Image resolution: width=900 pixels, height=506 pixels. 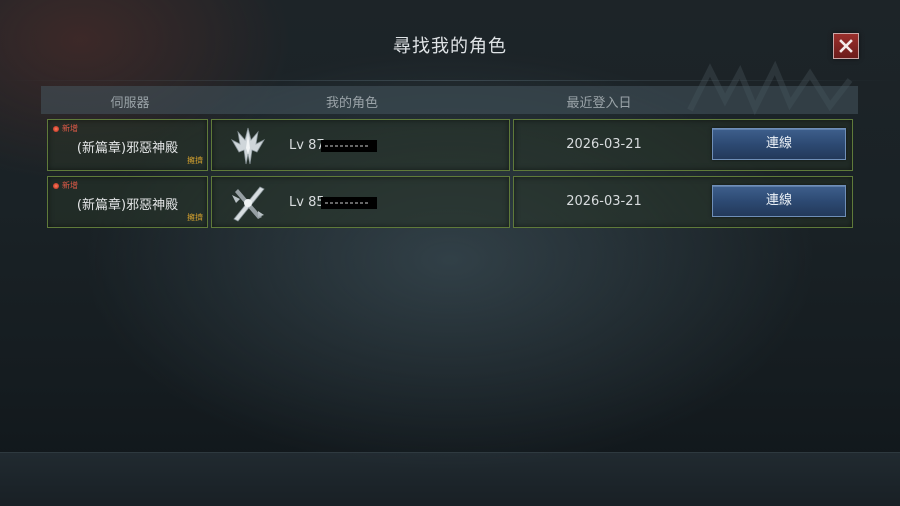 I want to click on character-level: Lv 87, so click(x=307, y=145).